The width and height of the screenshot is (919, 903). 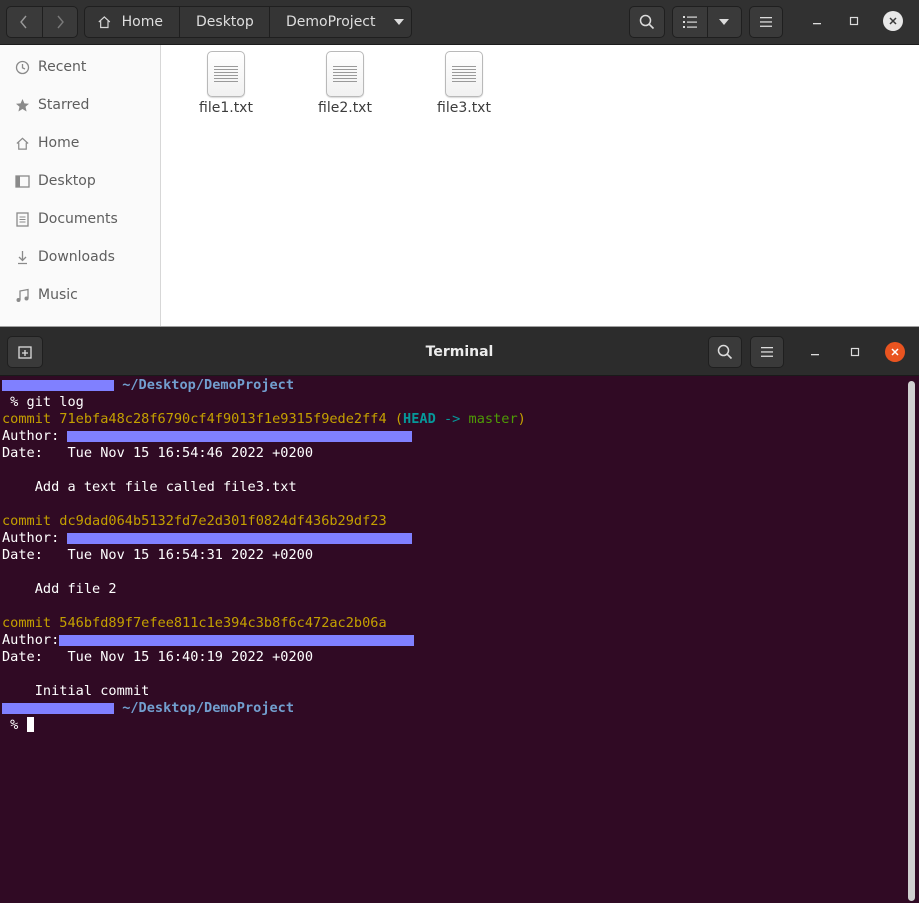 I want to click on terminal-maximize-button, so click(x=855, y=352).